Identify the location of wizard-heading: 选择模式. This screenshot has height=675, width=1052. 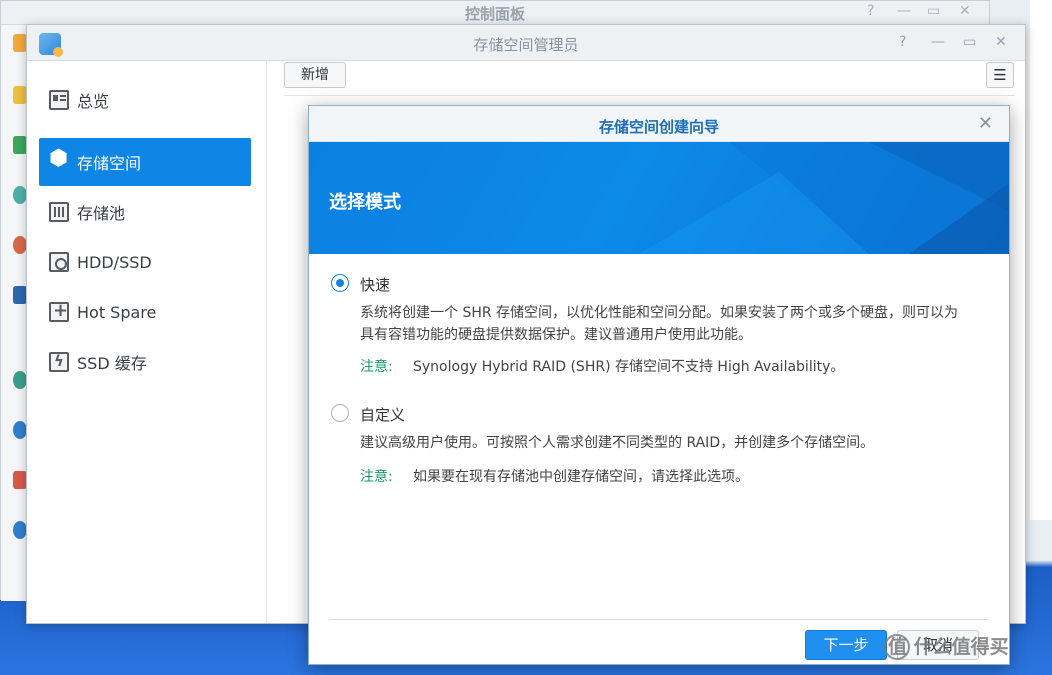
(365, 202).